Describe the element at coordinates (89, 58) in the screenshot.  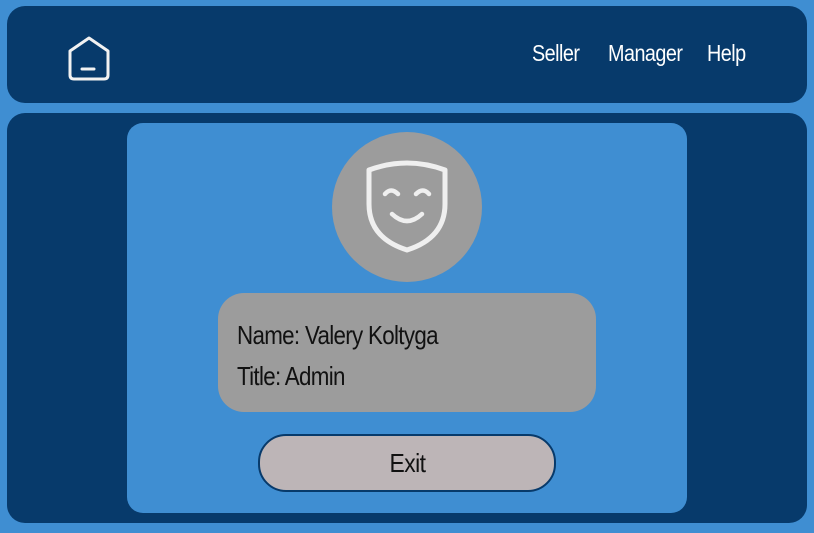
I see `home-icon` at that location.